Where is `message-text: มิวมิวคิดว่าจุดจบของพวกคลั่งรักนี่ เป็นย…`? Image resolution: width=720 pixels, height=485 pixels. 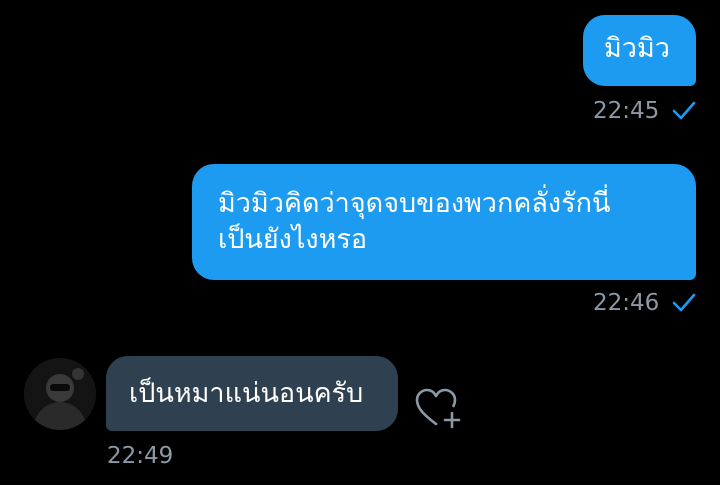 message-text: มิวมิวคิดว่าจุดจบของพวกคลั่งรักนี่ เป็นย… is located at coordinates (414, 221).